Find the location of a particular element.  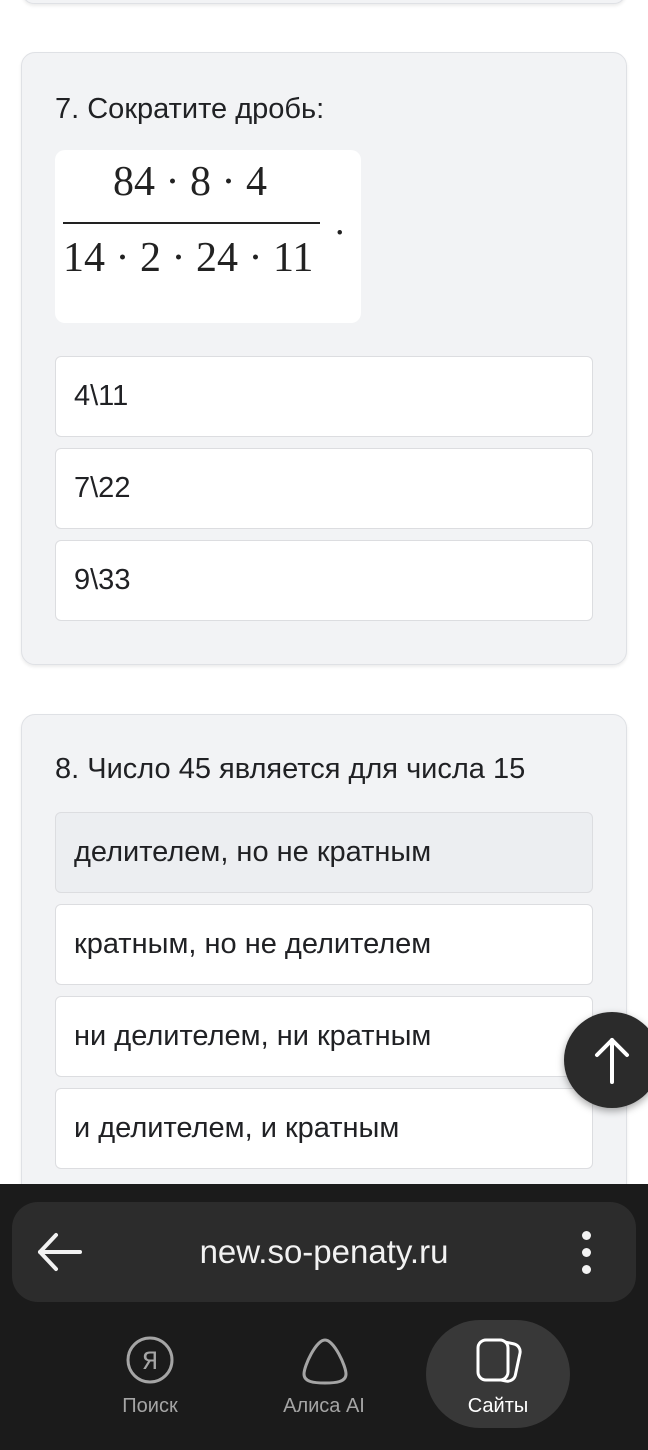

yandex-search-icon: Я is located at coordinates (150, 1360).